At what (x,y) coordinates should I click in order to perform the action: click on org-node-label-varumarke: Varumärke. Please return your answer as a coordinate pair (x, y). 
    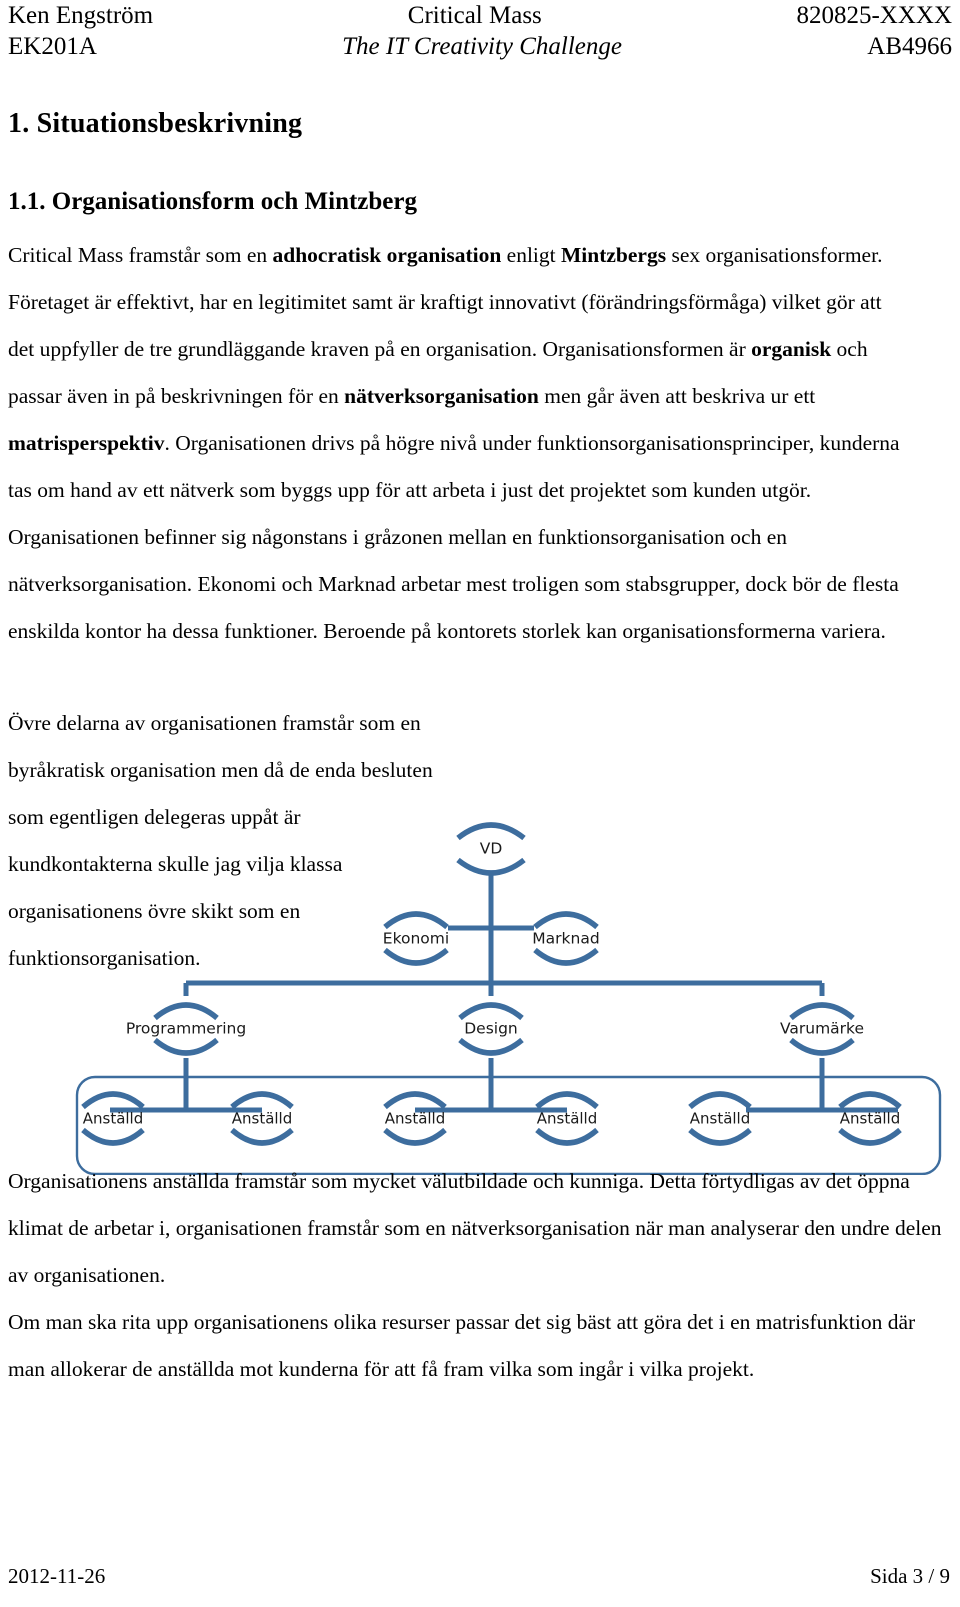
    Looking at the image, I should click on (822, 1029).